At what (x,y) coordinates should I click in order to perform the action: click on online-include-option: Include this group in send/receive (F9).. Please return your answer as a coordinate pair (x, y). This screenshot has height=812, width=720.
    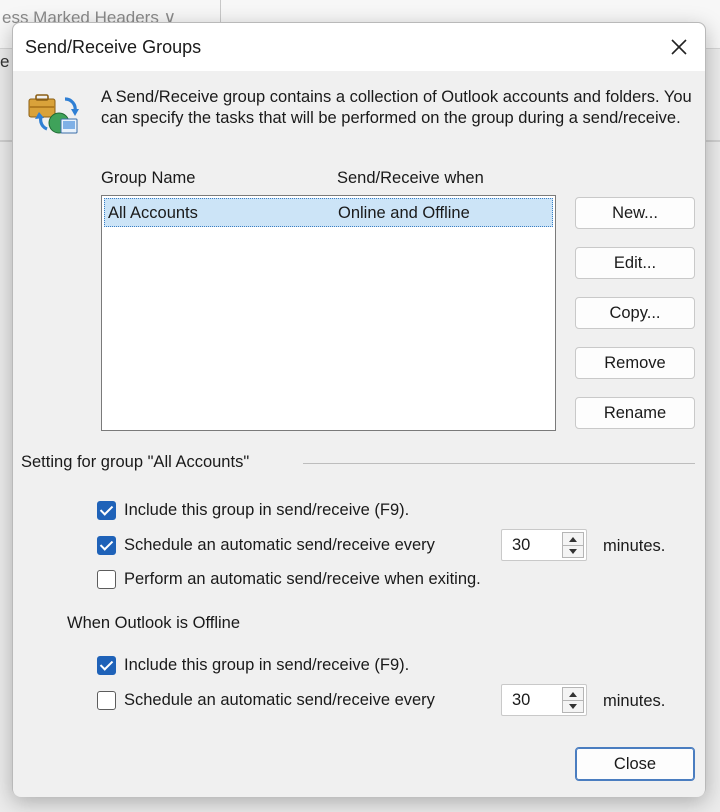
    Looking at the image, I should click on (253, 510).